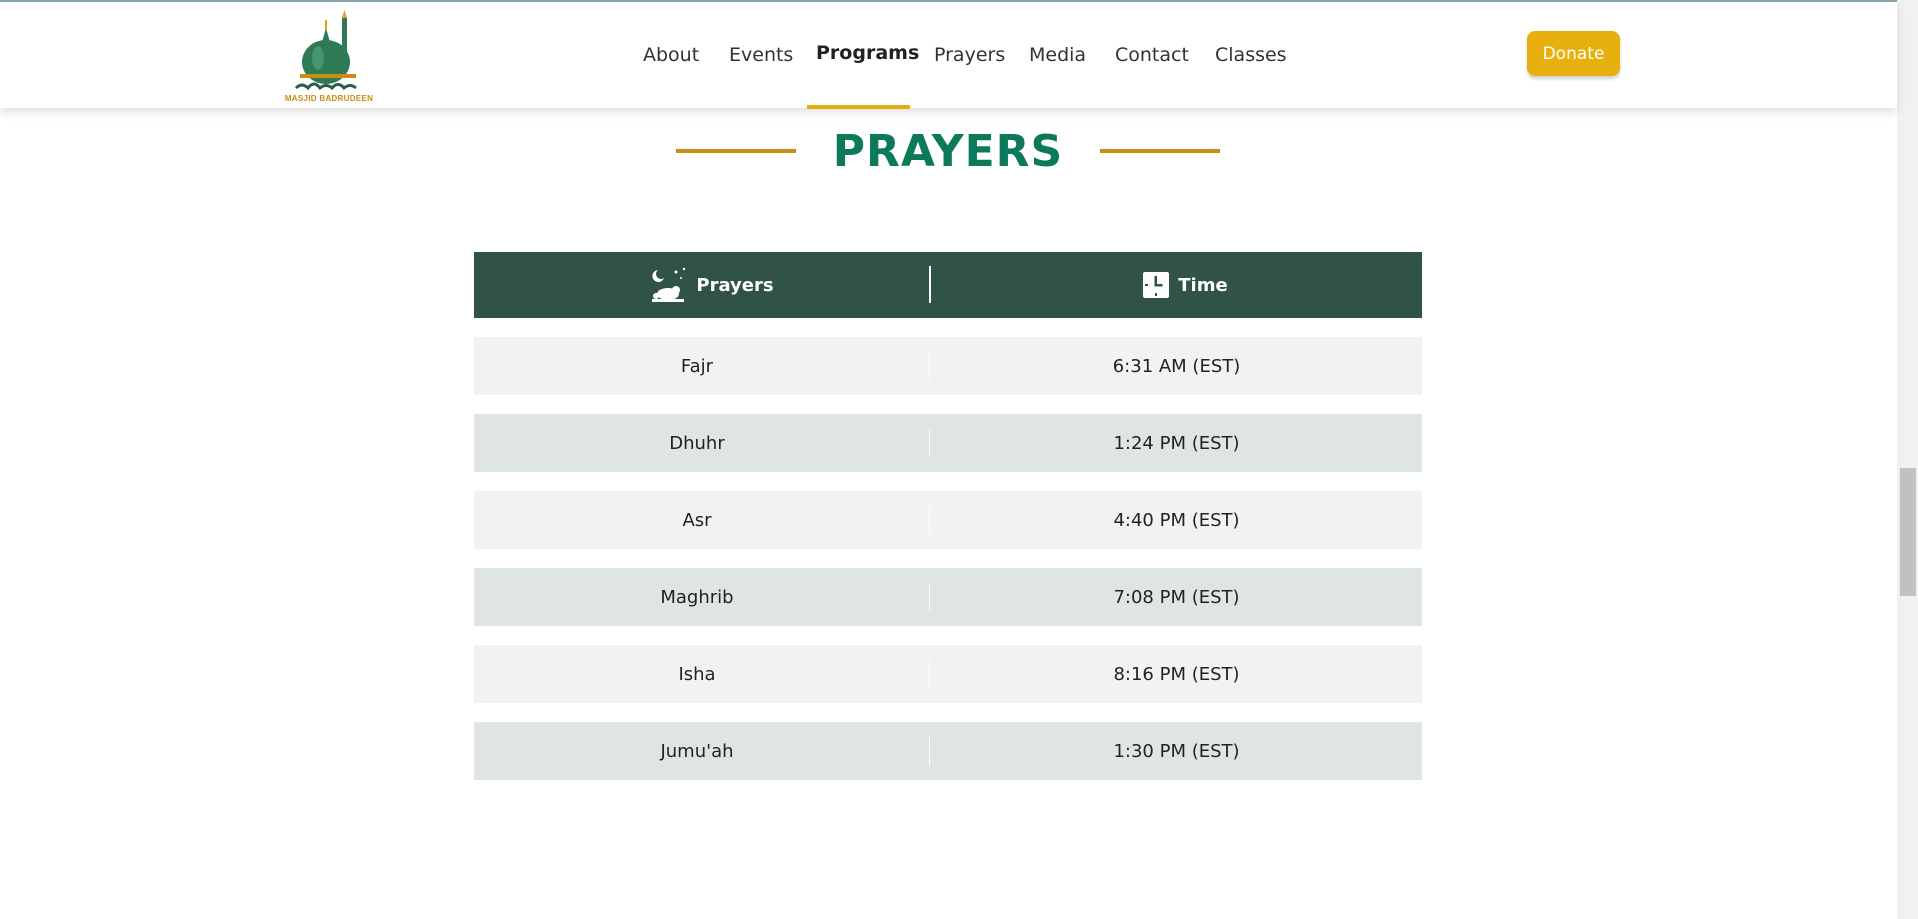 Image resolution: width=1918 pixels, height=919 pixels. Describe the element at coordinates (697, 520) in the screenshot. I see `prayer-name: Asr` at that location.